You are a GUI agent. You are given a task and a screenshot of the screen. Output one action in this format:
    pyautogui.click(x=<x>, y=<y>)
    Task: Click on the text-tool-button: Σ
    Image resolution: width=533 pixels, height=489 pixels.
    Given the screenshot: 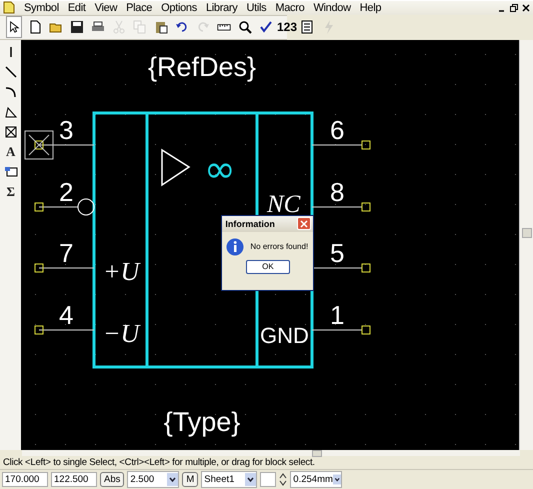 What is the action you would take?
    pyautogui.click(x=10, y=192)
    